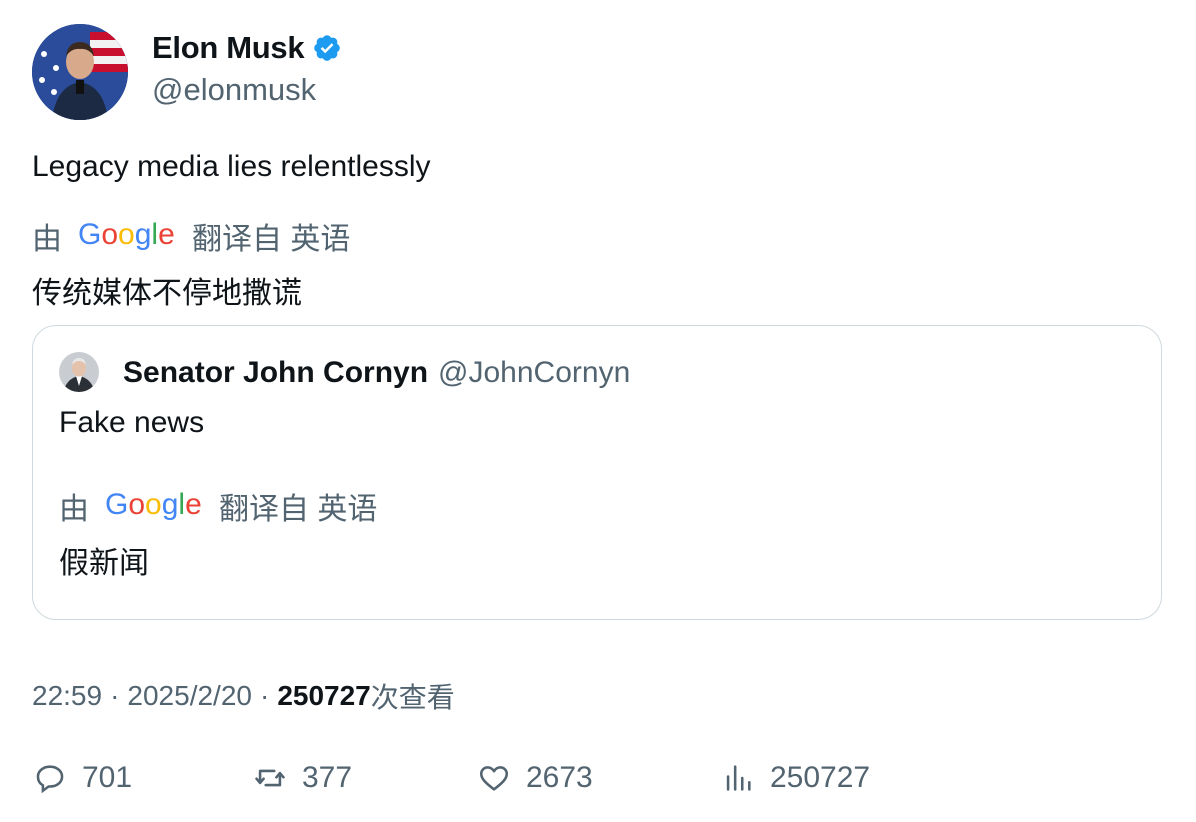 The width and height of the screenshot is (1196, 822). What do you see at coordinates (327, 777) in the screenshot?
I see `retweet-count: 377` at bounding box center [327, 777].